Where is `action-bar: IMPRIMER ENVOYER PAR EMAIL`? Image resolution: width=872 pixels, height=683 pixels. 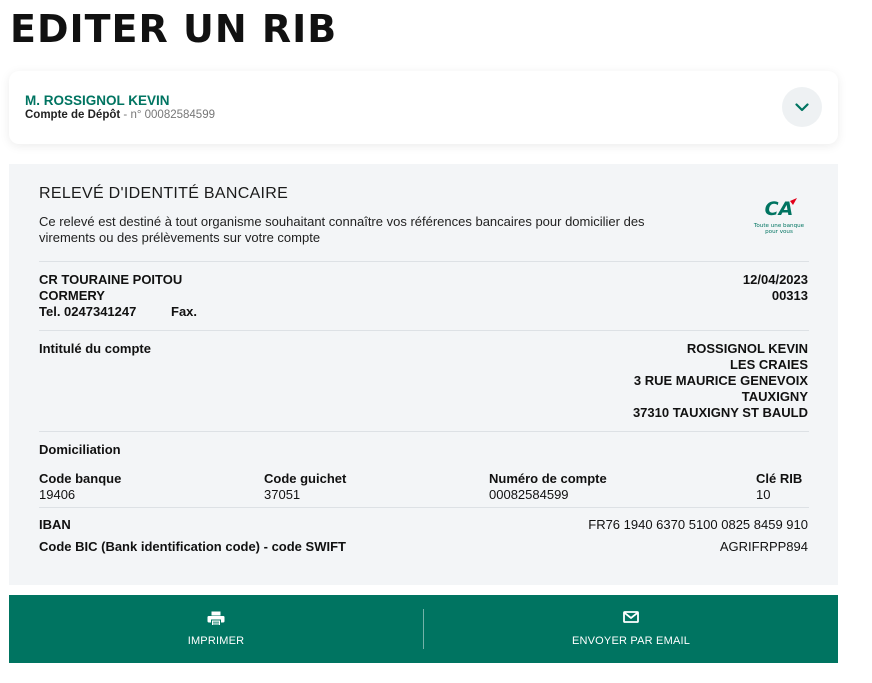 action-bar: IMPRIMER ENVOYER PAR EMAIL is located at coordinates (423, 629).